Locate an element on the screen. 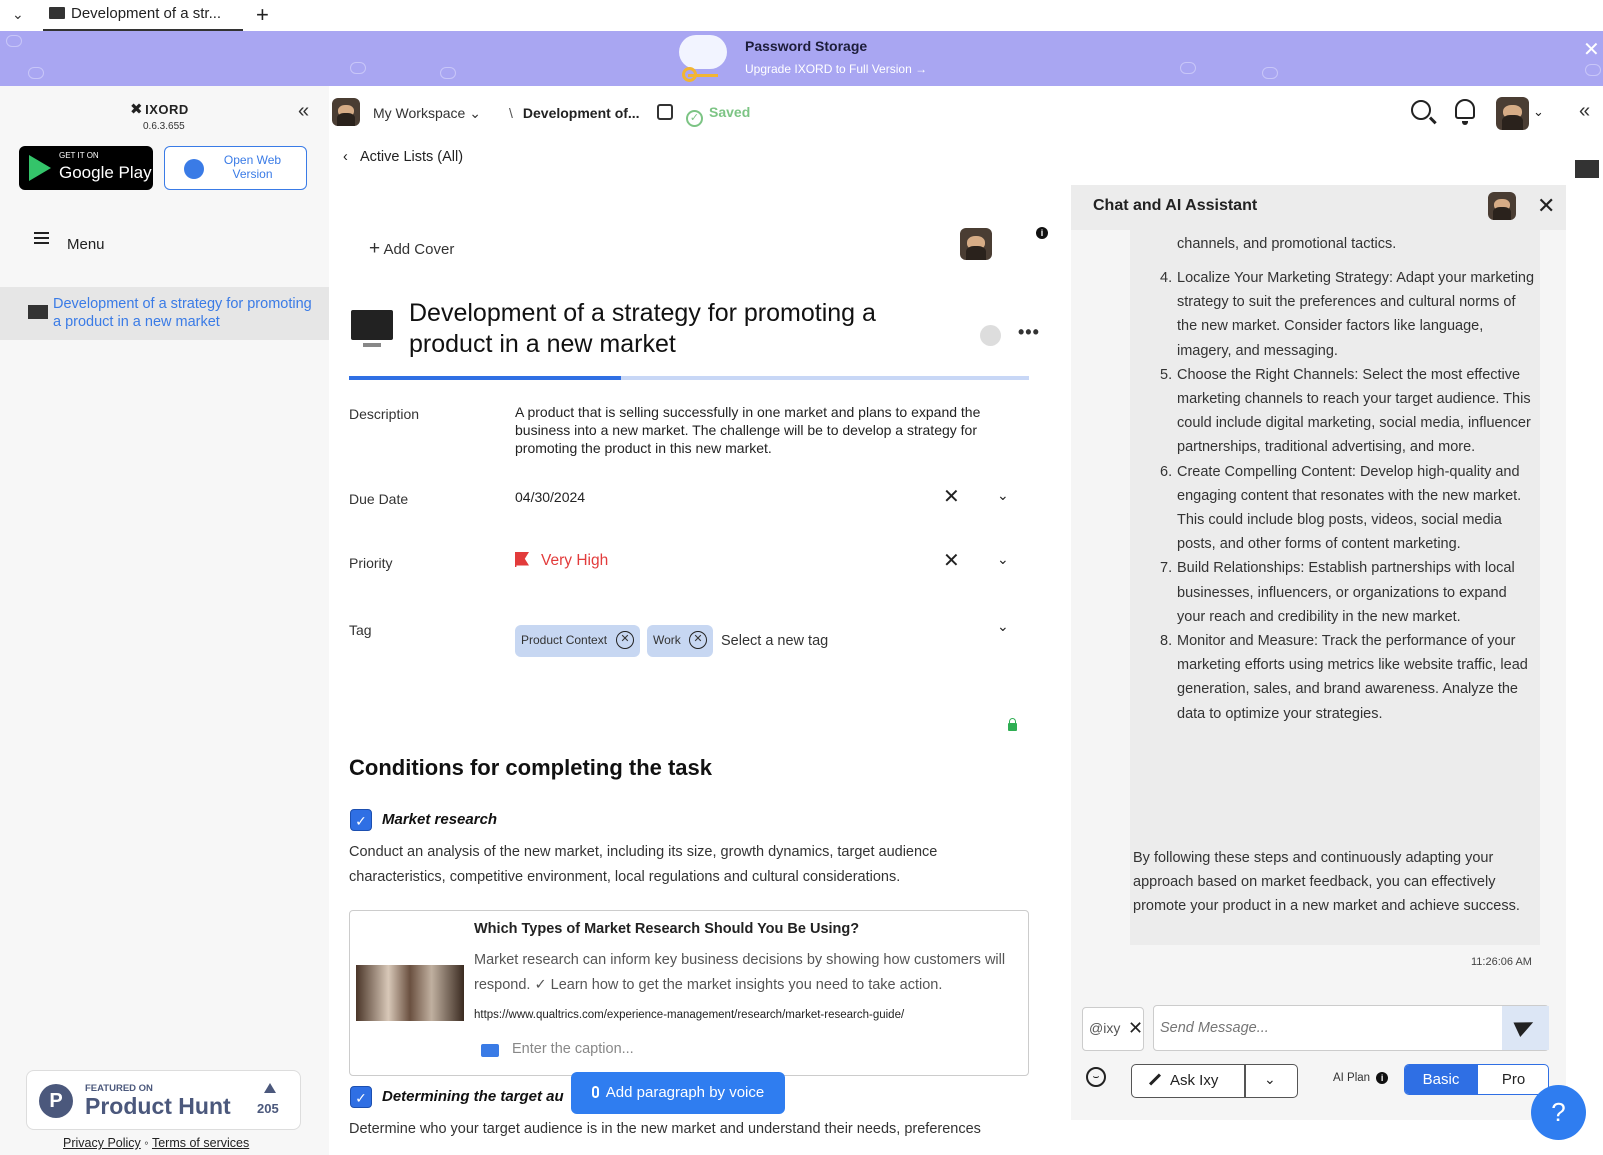  send-button is located at coordinates (1525, 1028).